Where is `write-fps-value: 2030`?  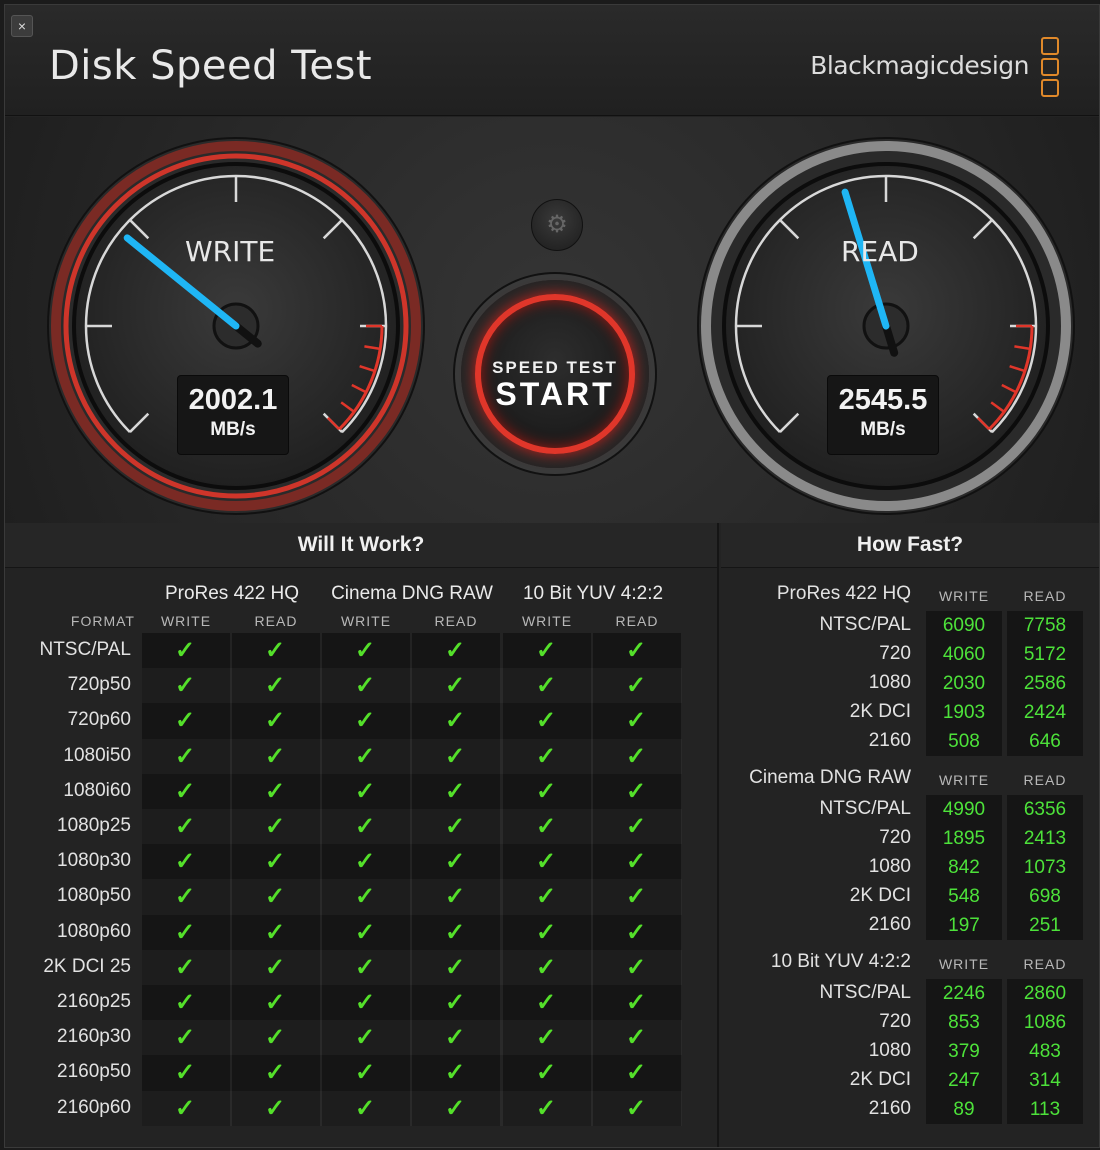
write-fps-value: 2030 is located at coordinates (964, 683).